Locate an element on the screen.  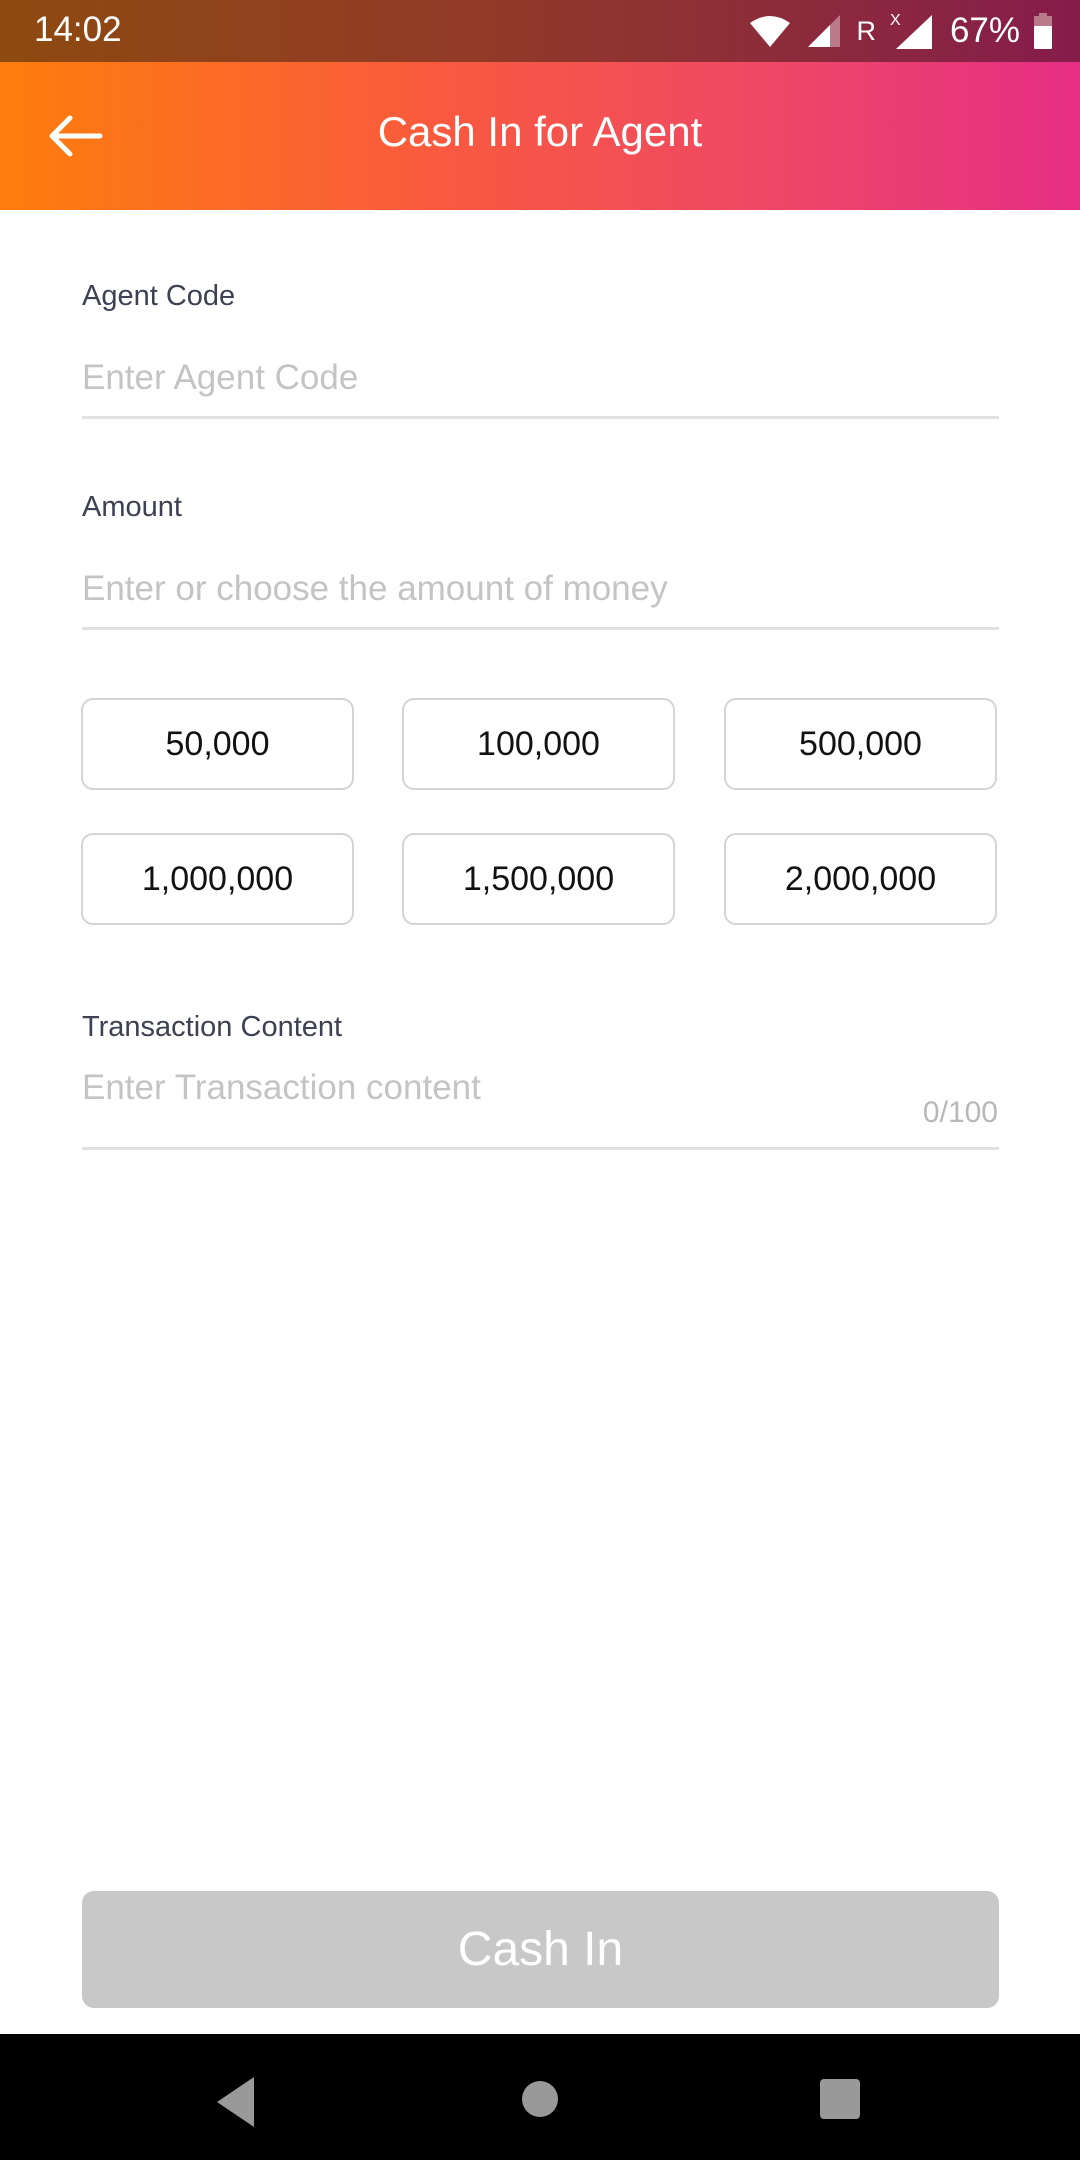
transaction-content-underline is located at coordinates (540, 1148).